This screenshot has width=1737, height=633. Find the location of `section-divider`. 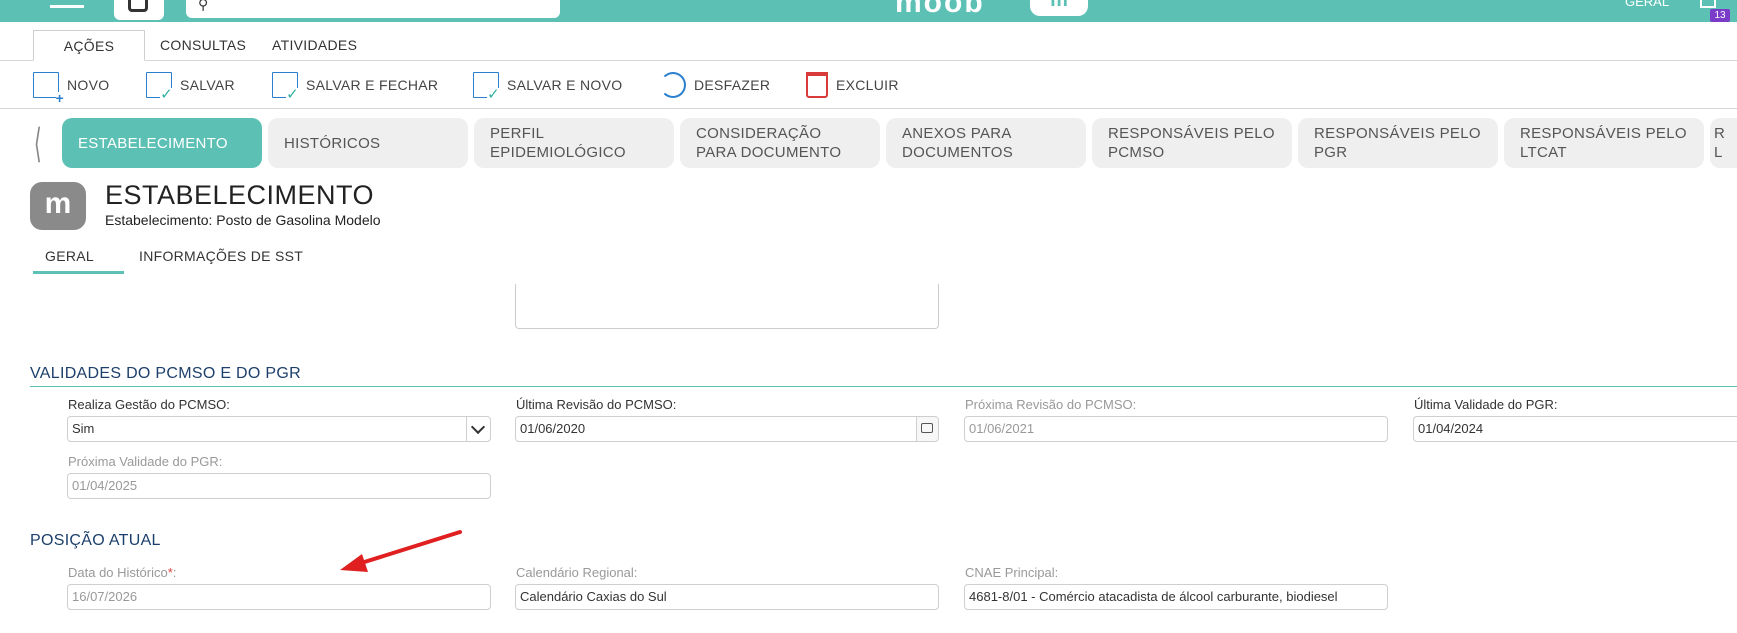

section-divider is located at coordinates (883, 386).